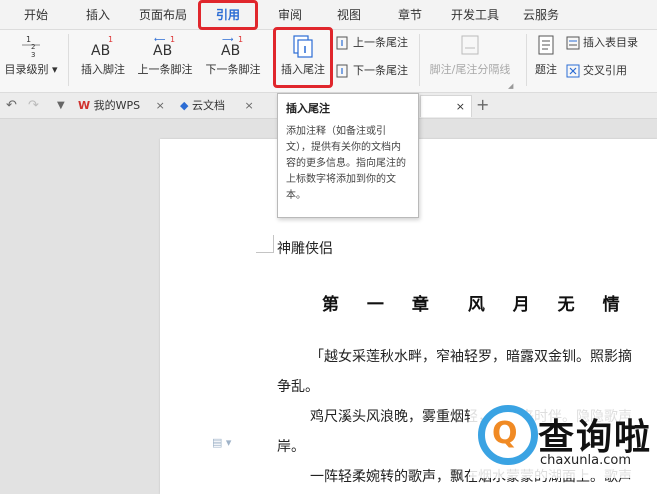 The height and width of the screenshot is (494, 657). I want to click on tab-my-wps-label: 我的WPS, so click(117, 105).